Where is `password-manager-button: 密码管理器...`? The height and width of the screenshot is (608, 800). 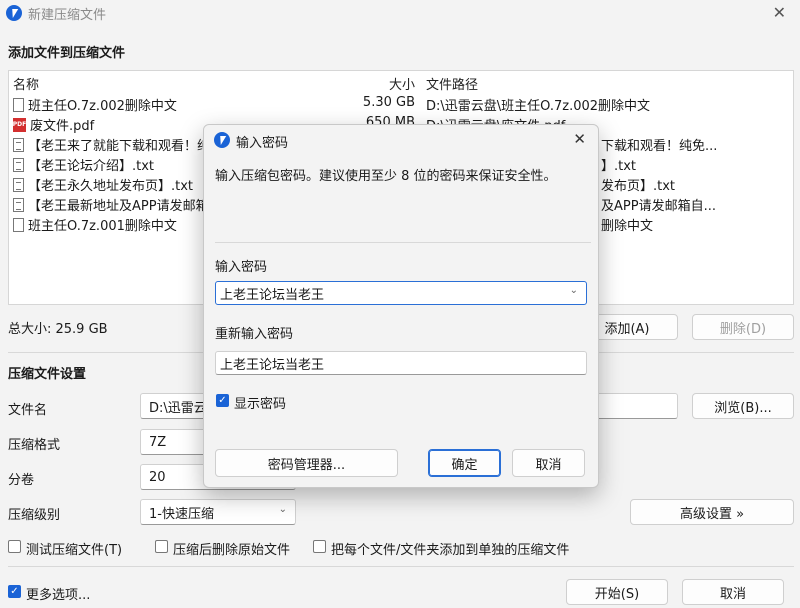 password-manager-button: 密码管理器... is located at coordinates (306, 463).